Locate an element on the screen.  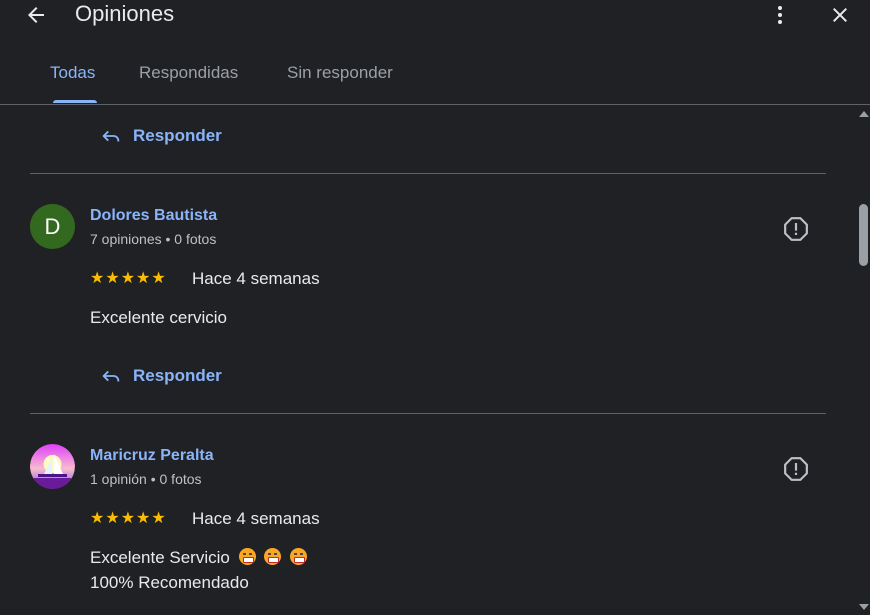
more-options-button is located at coordinates (780, 15).